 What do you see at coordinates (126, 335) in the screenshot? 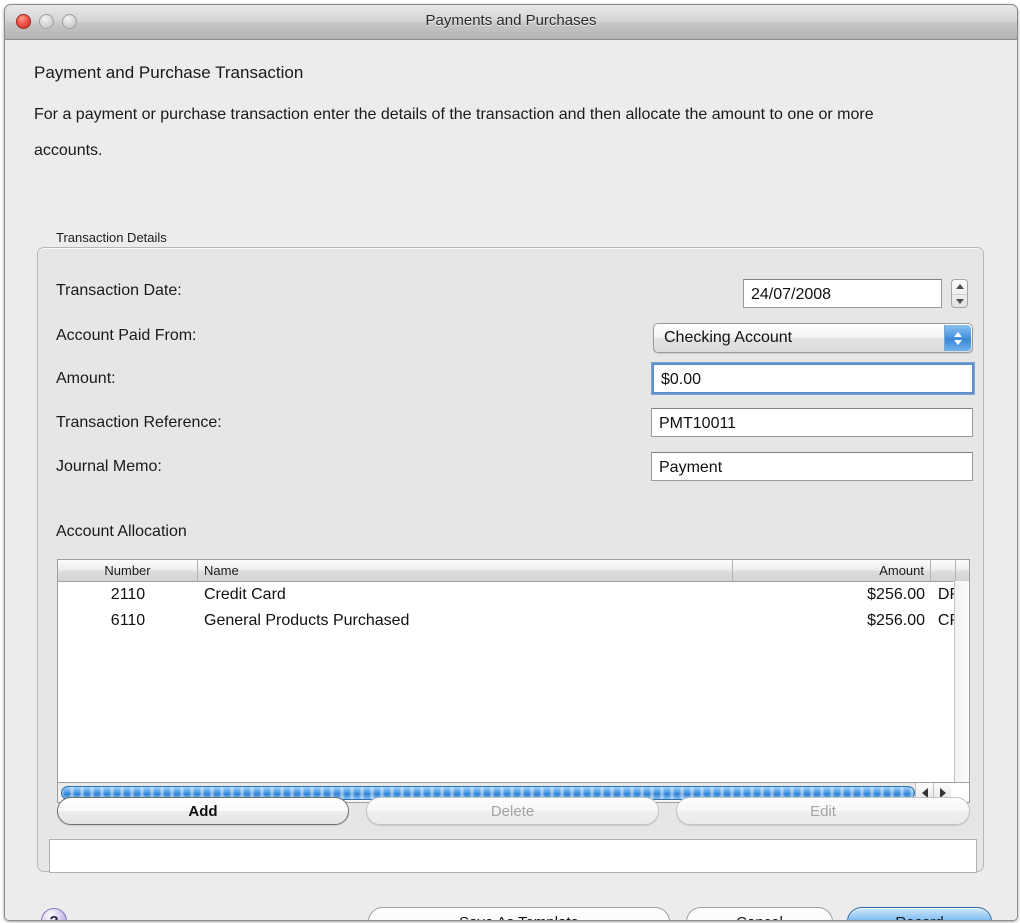
I see `account-paid-from-label: Account Paid From:` at bounding box center [126, 335].